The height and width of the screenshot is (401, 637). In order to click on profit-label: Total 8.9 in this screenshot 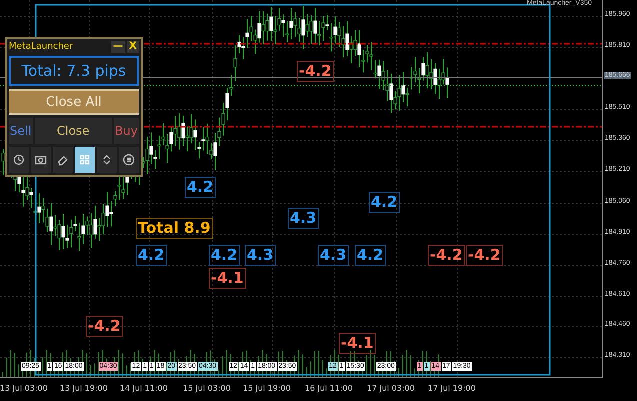, I will do `click(174, 228)`.